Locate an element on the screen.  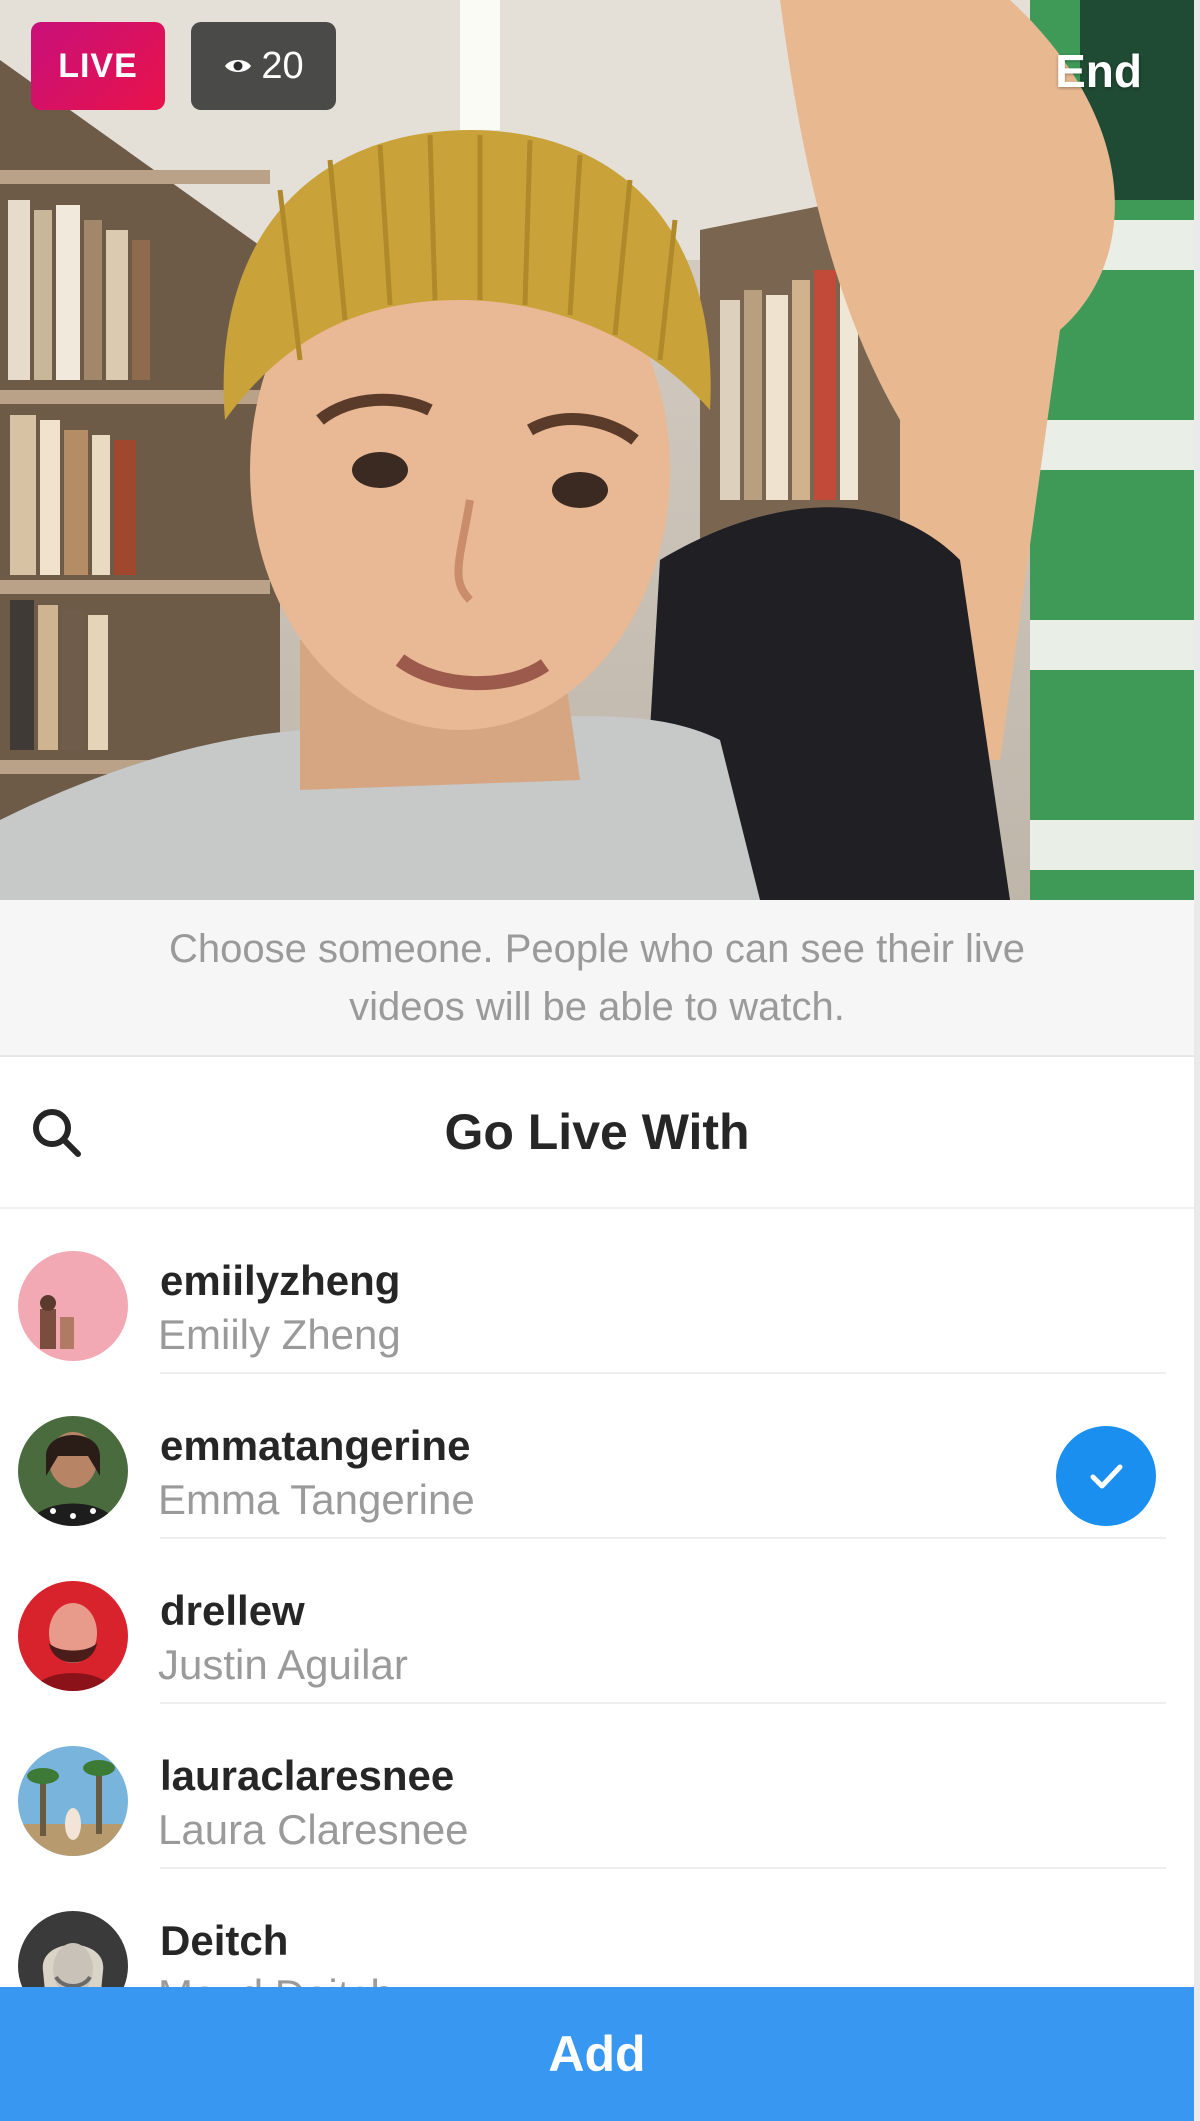
full-name: Justin Aguilar is located at coordinates (283, 1664).